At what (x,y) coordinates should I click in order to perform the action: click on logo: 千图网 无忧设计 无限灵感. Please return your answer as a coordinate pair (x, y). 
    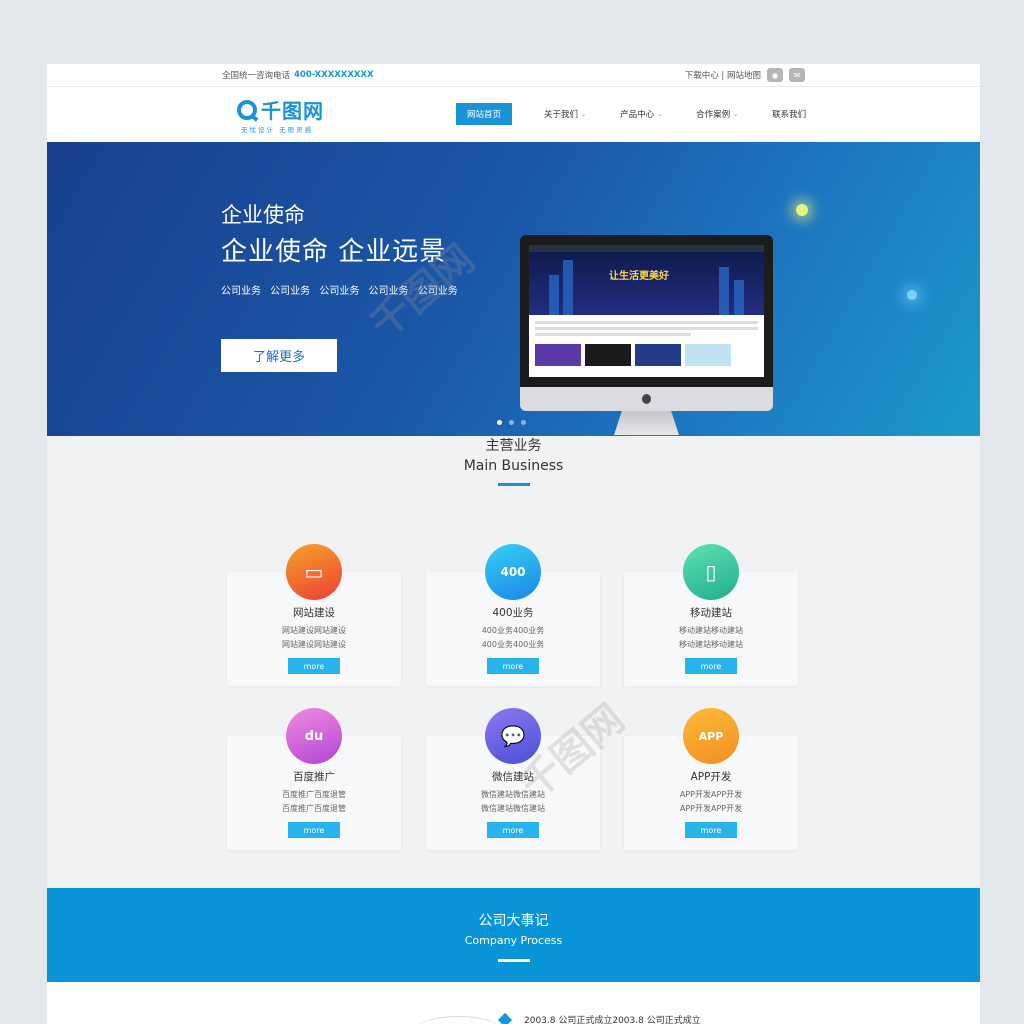
    Looking at the image, I should click on (280, 114).